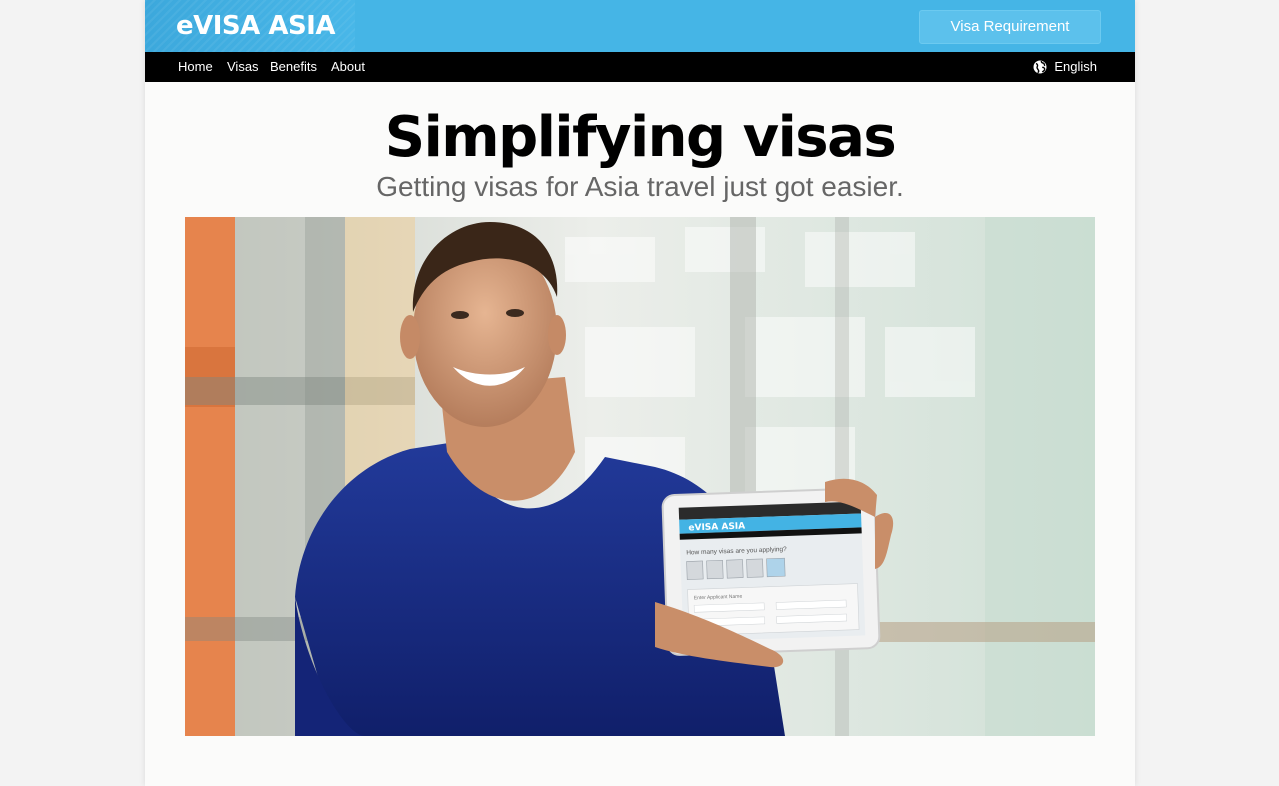  Describe the element at coordinates (716, 527) in the screenshot. I see `tablet-logo-text: eVISA ASIA` at that location.